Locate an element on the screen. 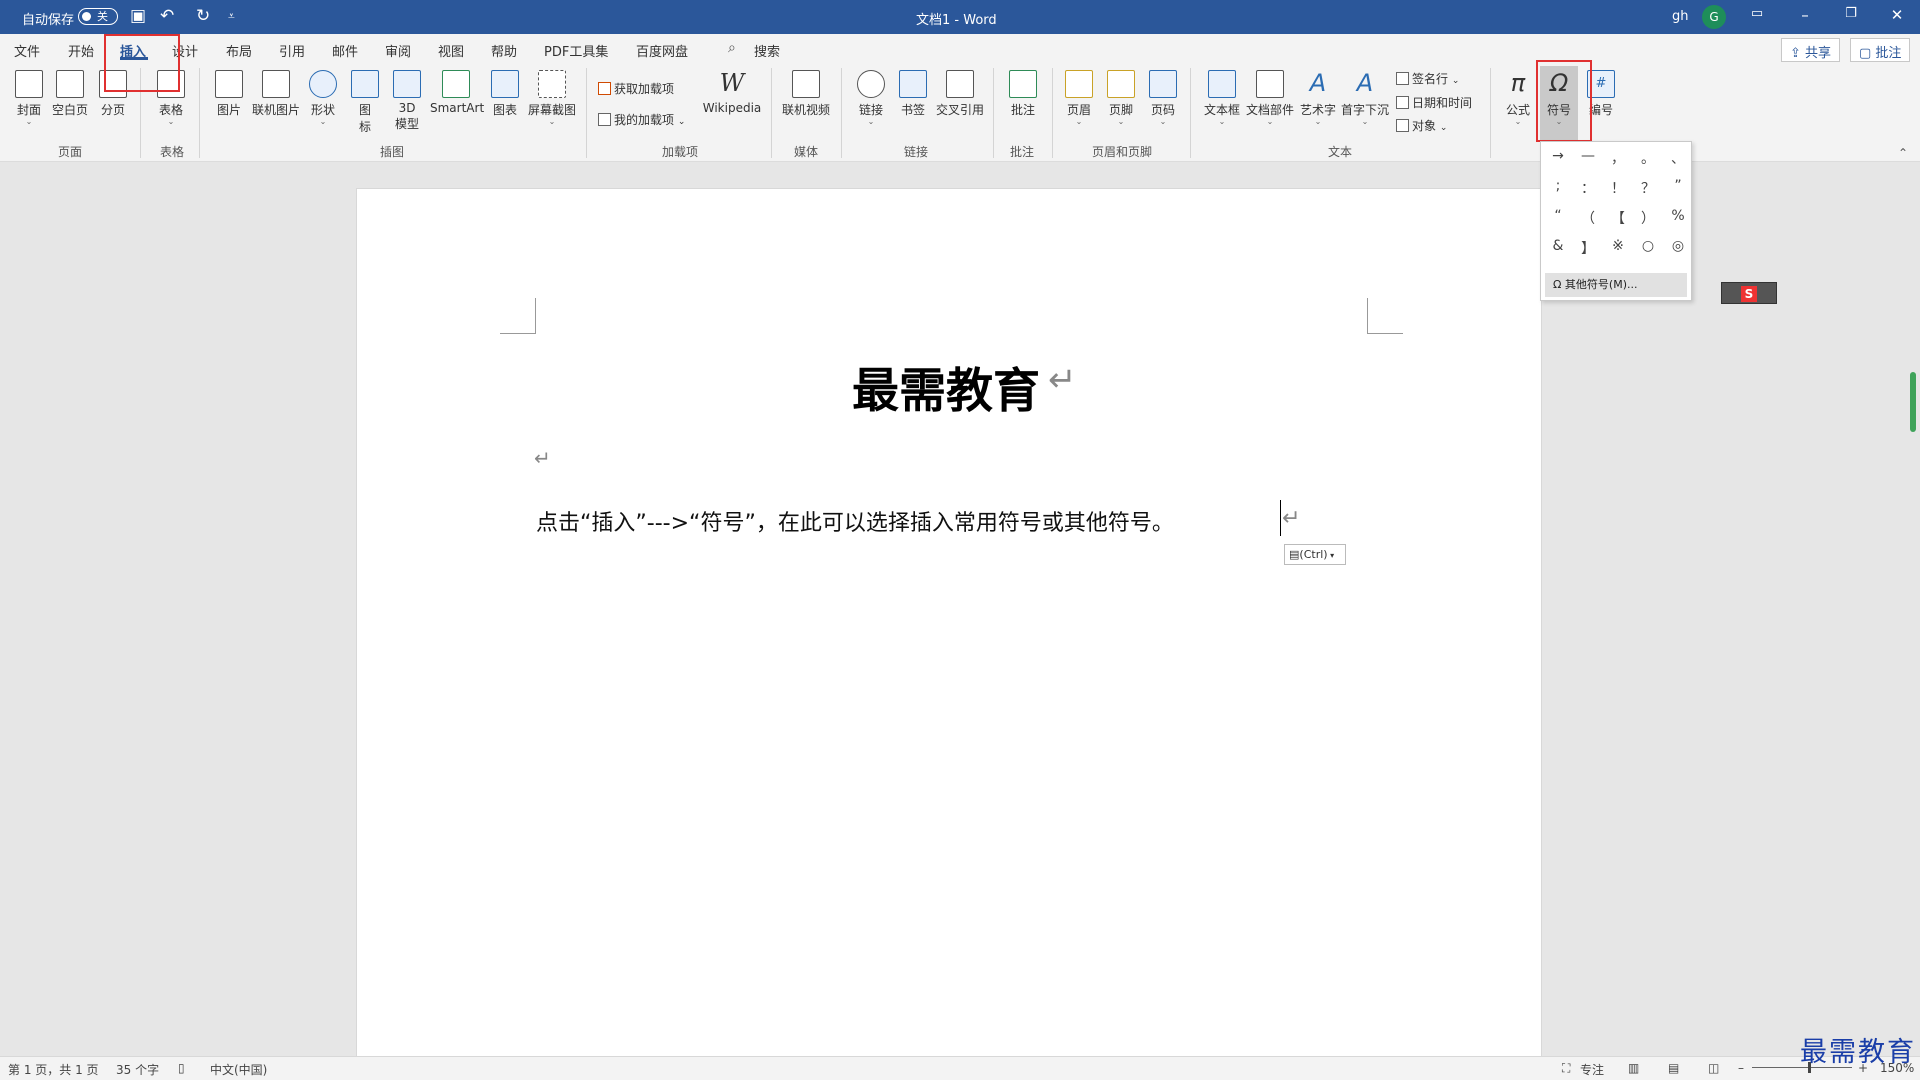 This screenshot has width=1920, height=1080. icons-icon is located at coordinates (365, 84).